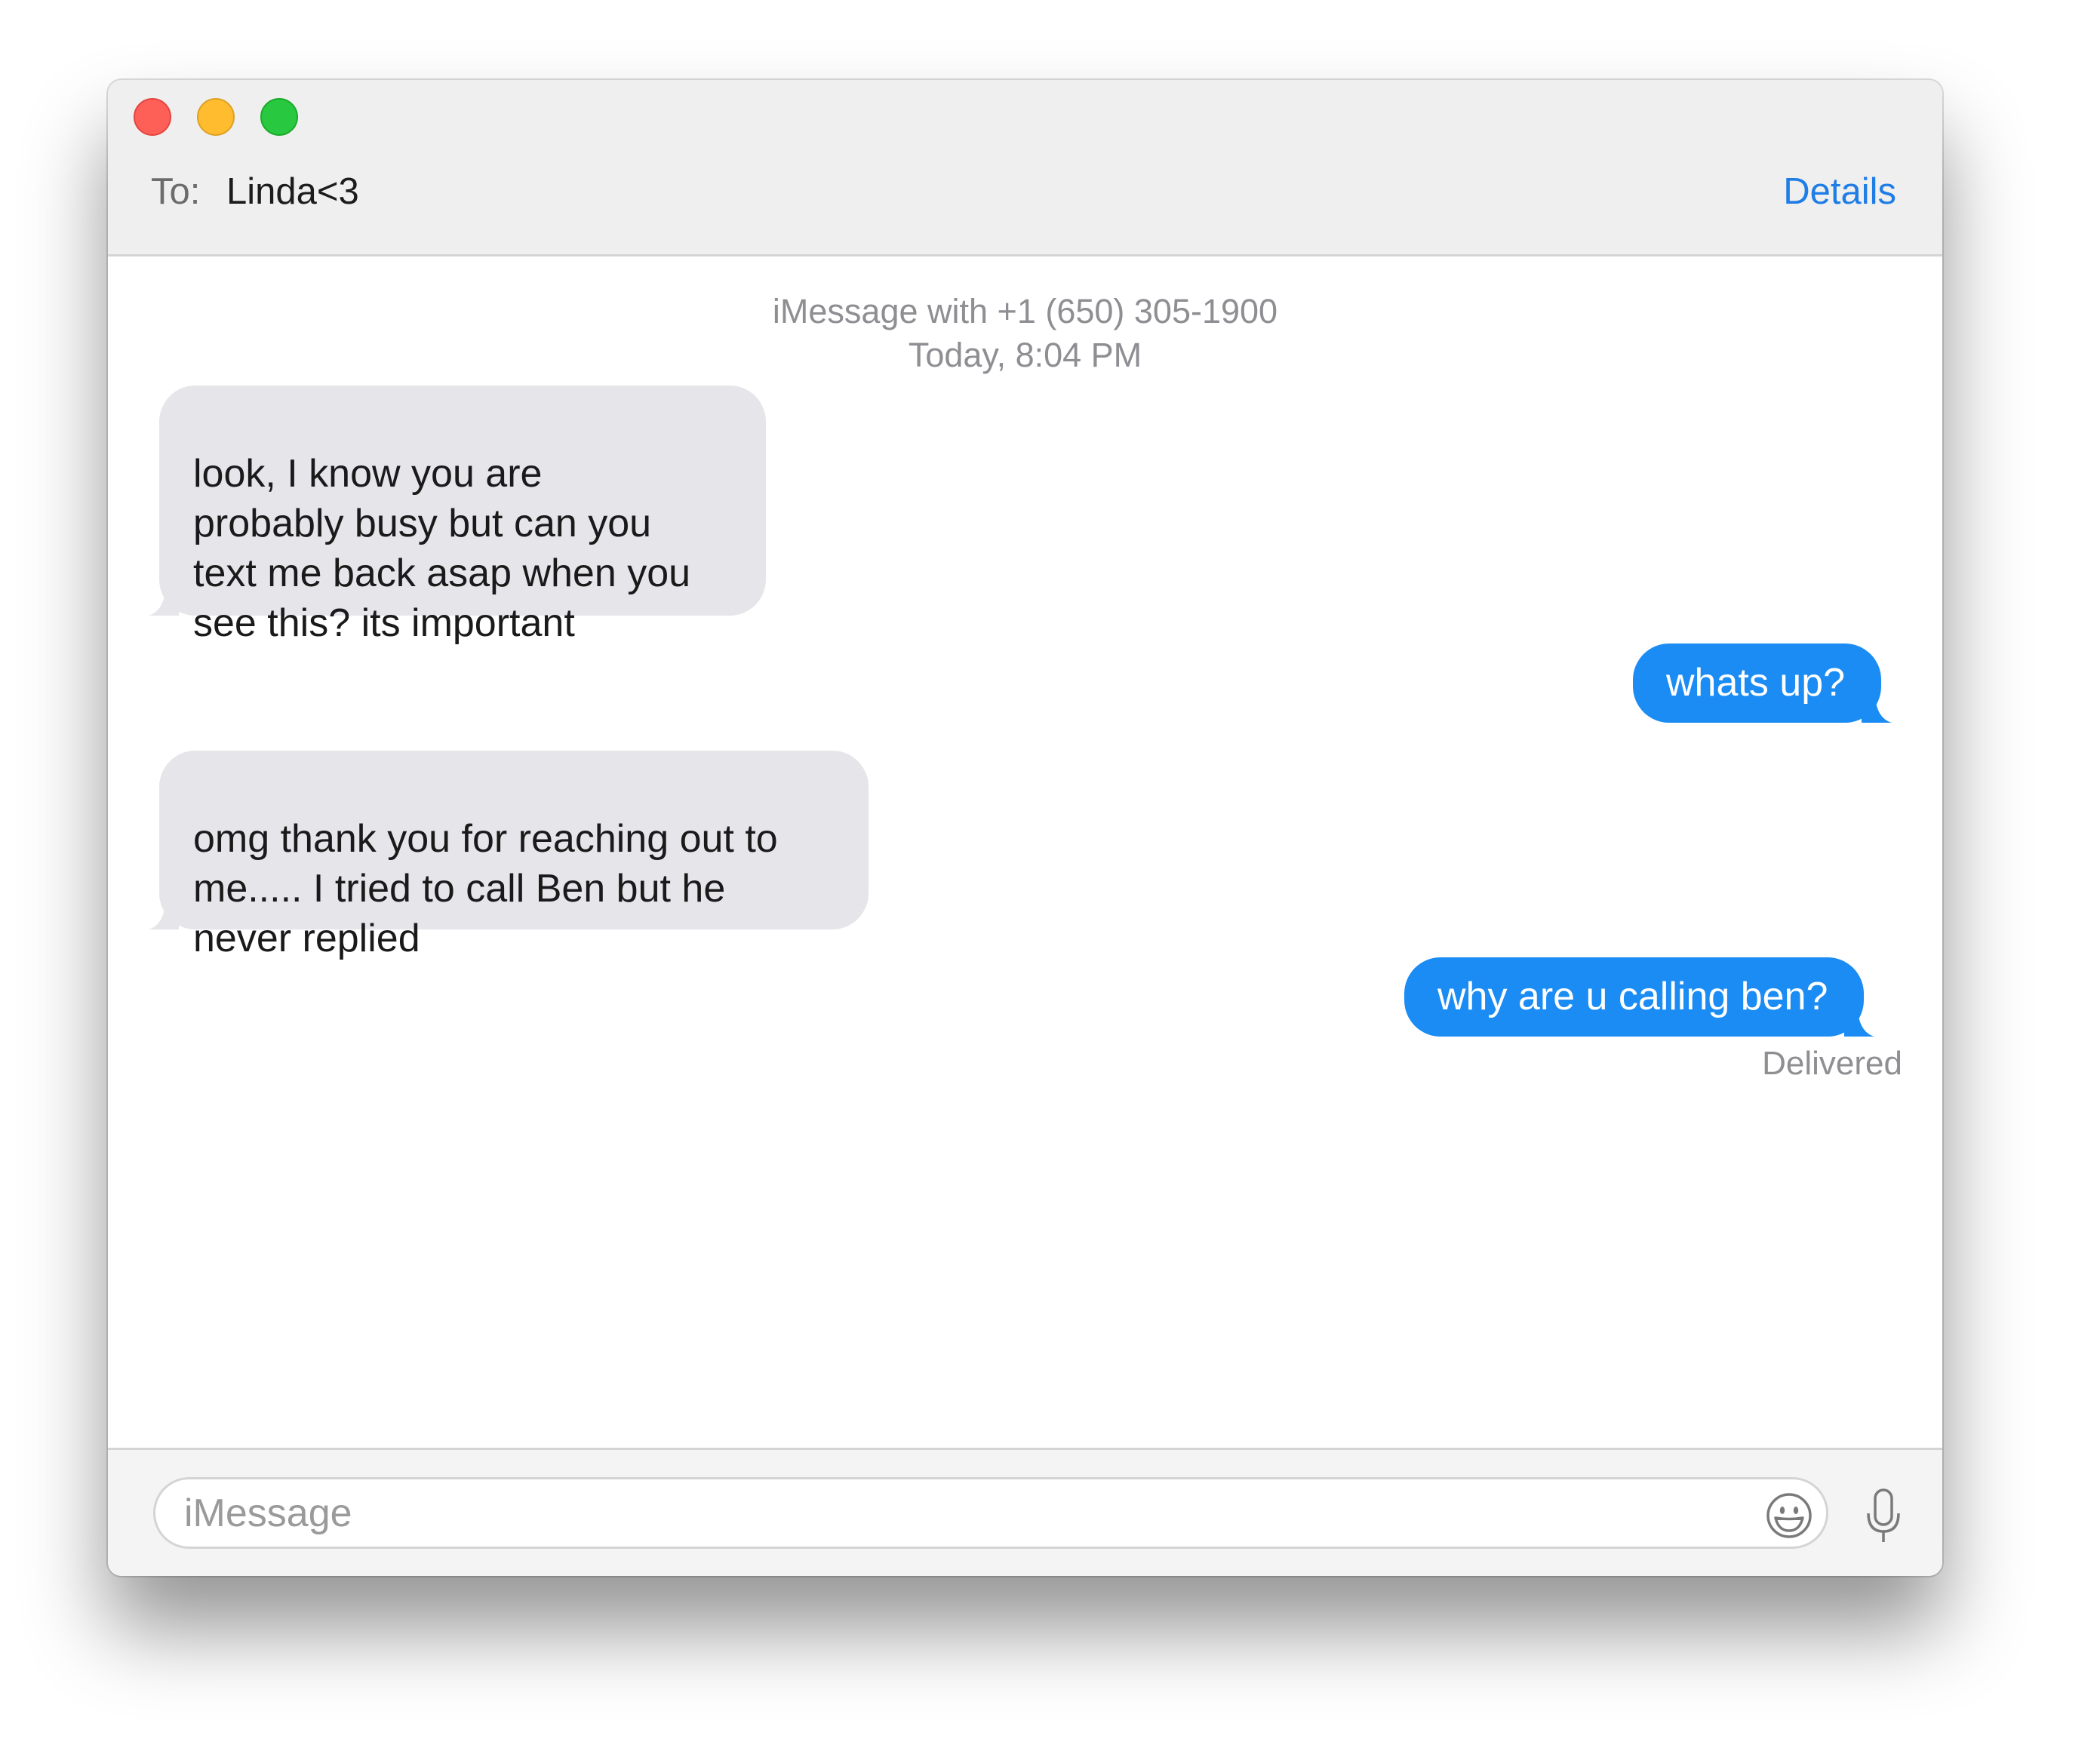  Describe the element at coordinates (1756, 683) in the screenshot. I see `message-text: whats up?` at that location.